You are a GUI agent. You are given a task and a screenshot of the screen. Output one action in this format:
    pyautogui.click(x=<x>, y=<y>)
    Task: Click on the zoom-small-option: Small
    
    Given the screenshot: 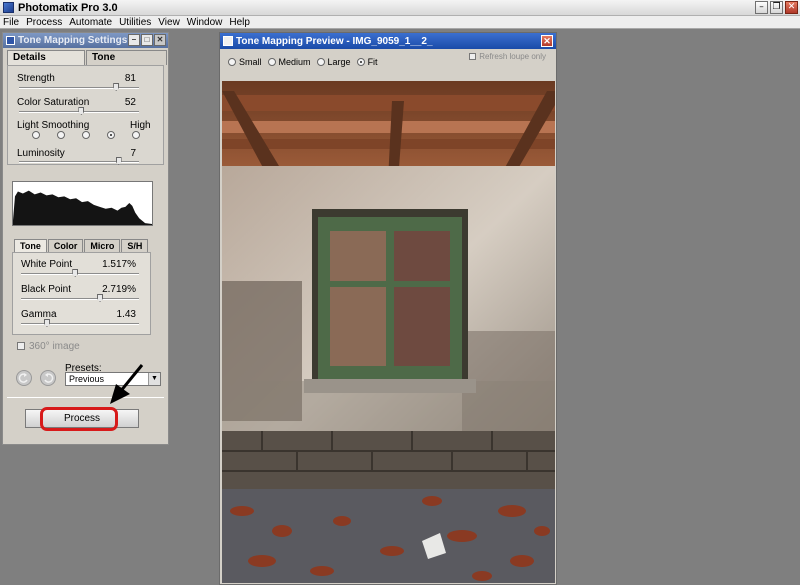 What is the action you would take?
    pyautogui.click(x=245, y=62)
    